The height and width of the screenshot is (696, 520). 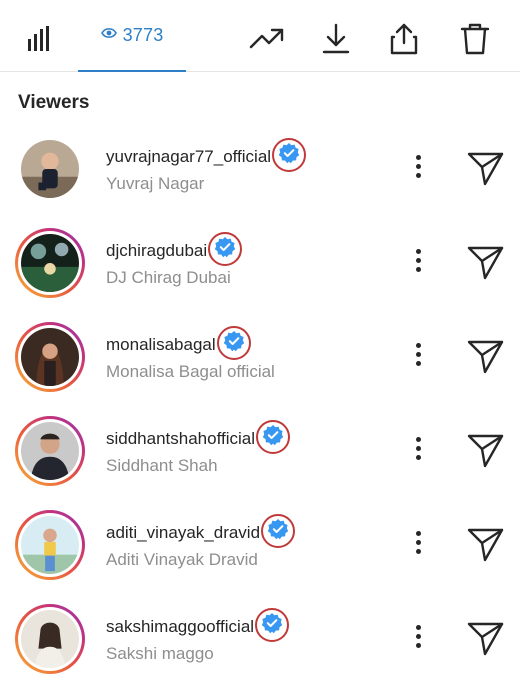 I want to click on viewer-row: siddhantshahofficial Siddhant Shah, so click(x=260, y=453).